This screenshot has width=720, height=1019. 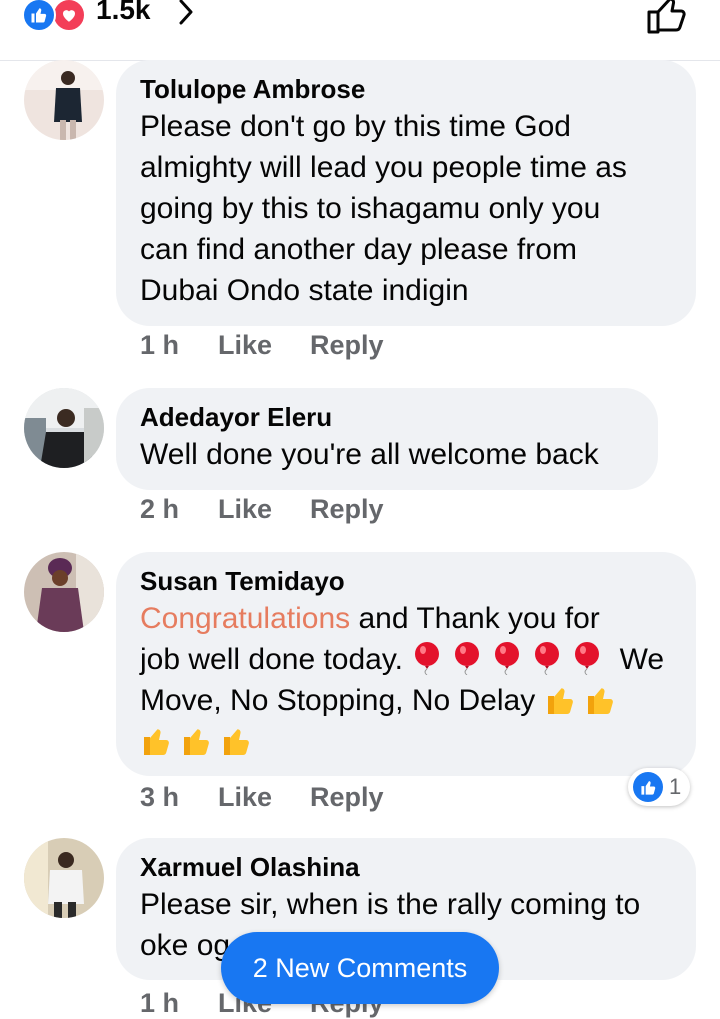 What do you see at coordinates (387, 417) in the screenshot?
I see `comment-author: Adedayor Eleru` at bounding box center [387, 417].